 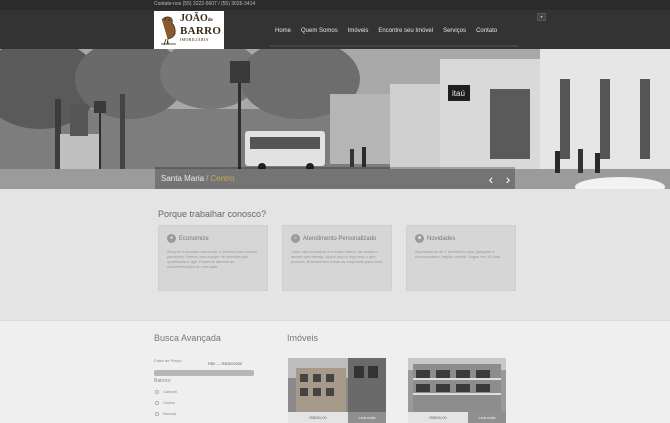 I want to click on price-slider, so click(x=204, y=373).